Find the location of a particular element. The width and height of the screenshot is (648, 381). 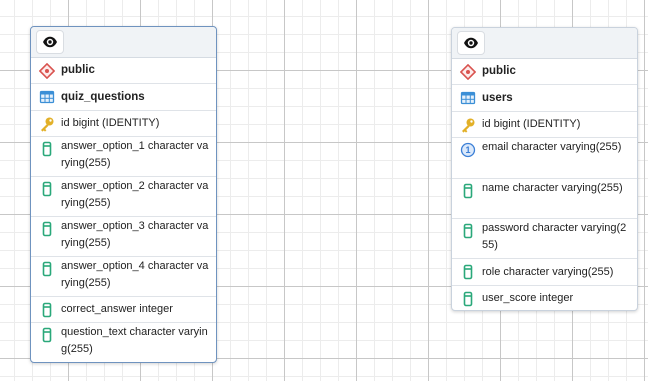

unique-constraint-icon: 1 is located at coordinates (468, 150).